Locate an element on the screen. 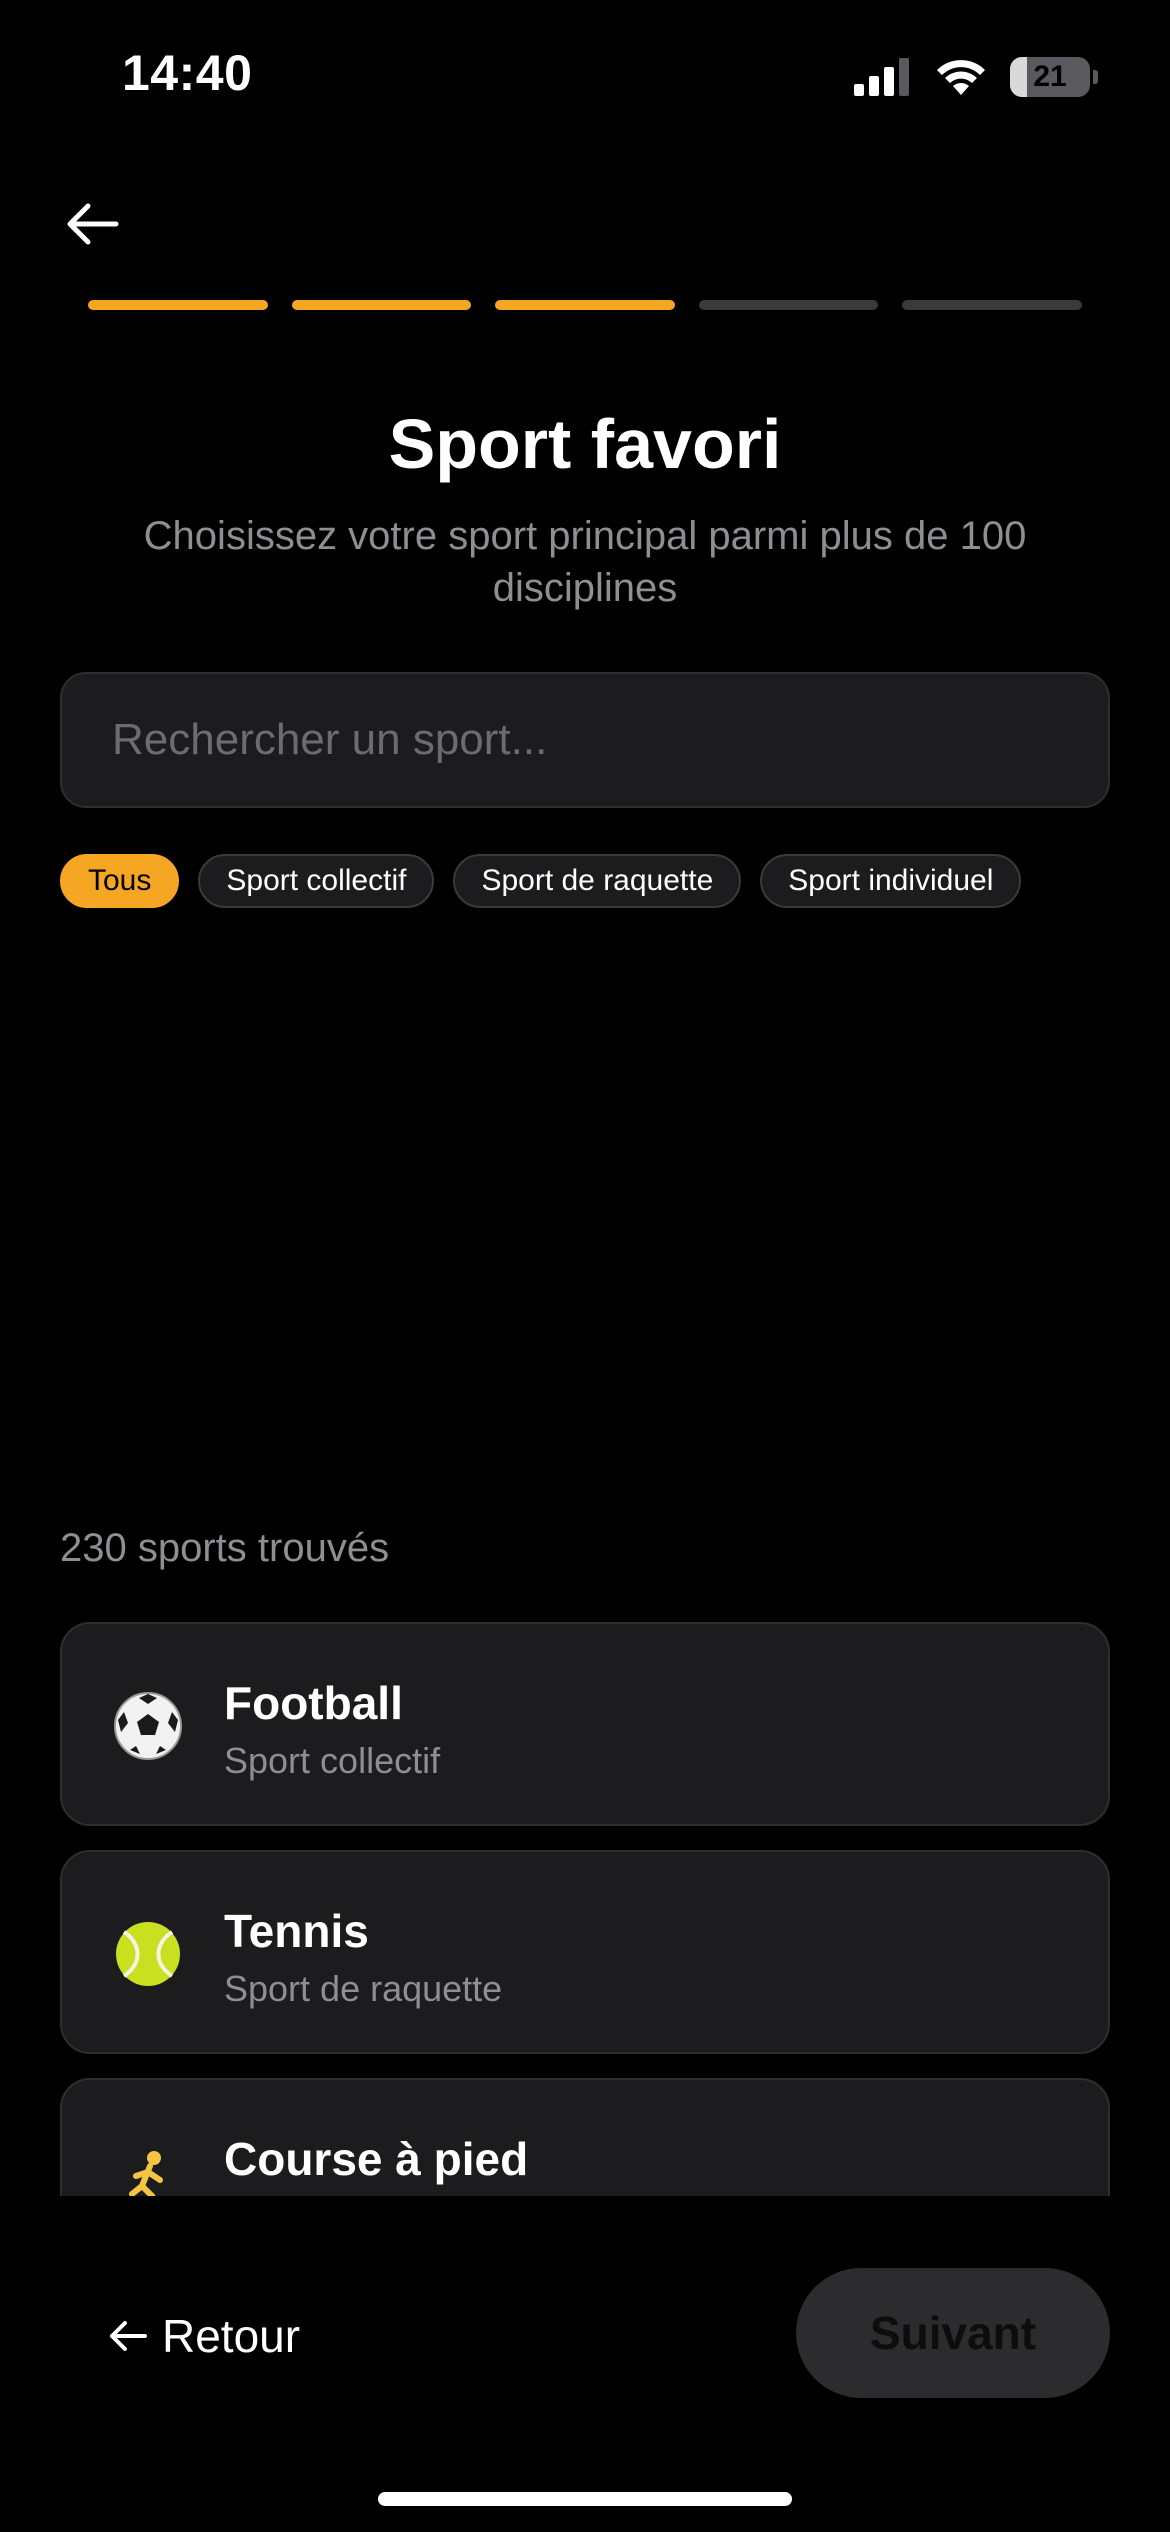 Image resolution: width=1170 pixels, height=2532 pixels. search-field is located at coordinates (585, 740).